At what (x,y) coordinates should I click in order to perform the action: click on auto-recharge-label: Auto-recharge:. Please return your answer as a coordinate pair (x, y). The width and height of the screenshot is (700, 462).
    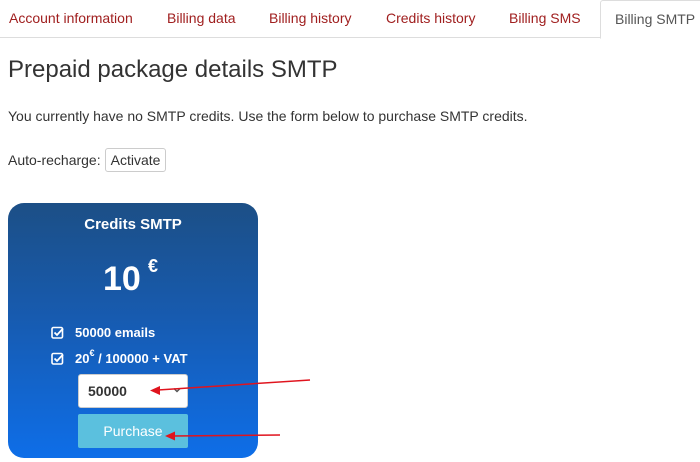
    Looking at the image, I should click on (54, 160).